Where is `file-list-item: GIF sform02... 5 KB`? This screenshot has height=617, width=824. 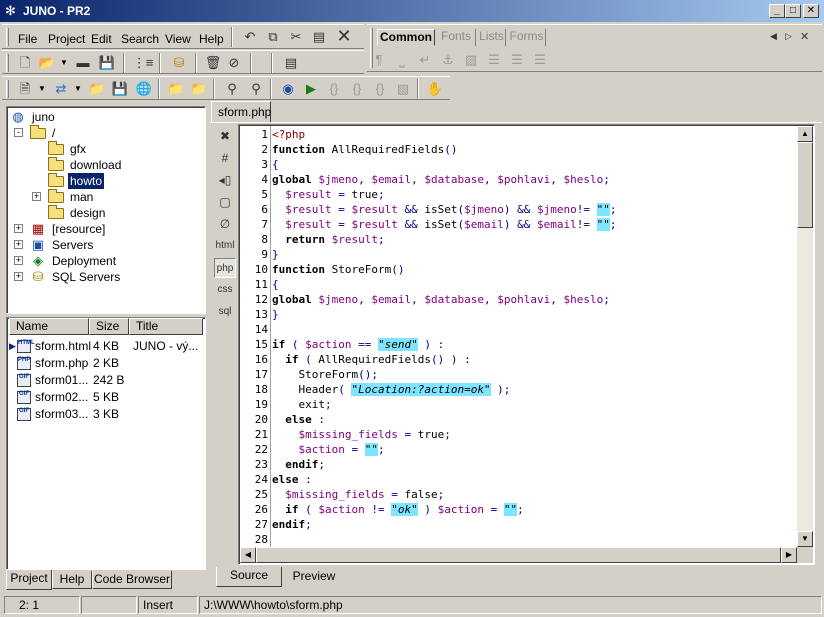 file-list-item: GIF sform02... 5 KB is located at coordinates (106, 397).